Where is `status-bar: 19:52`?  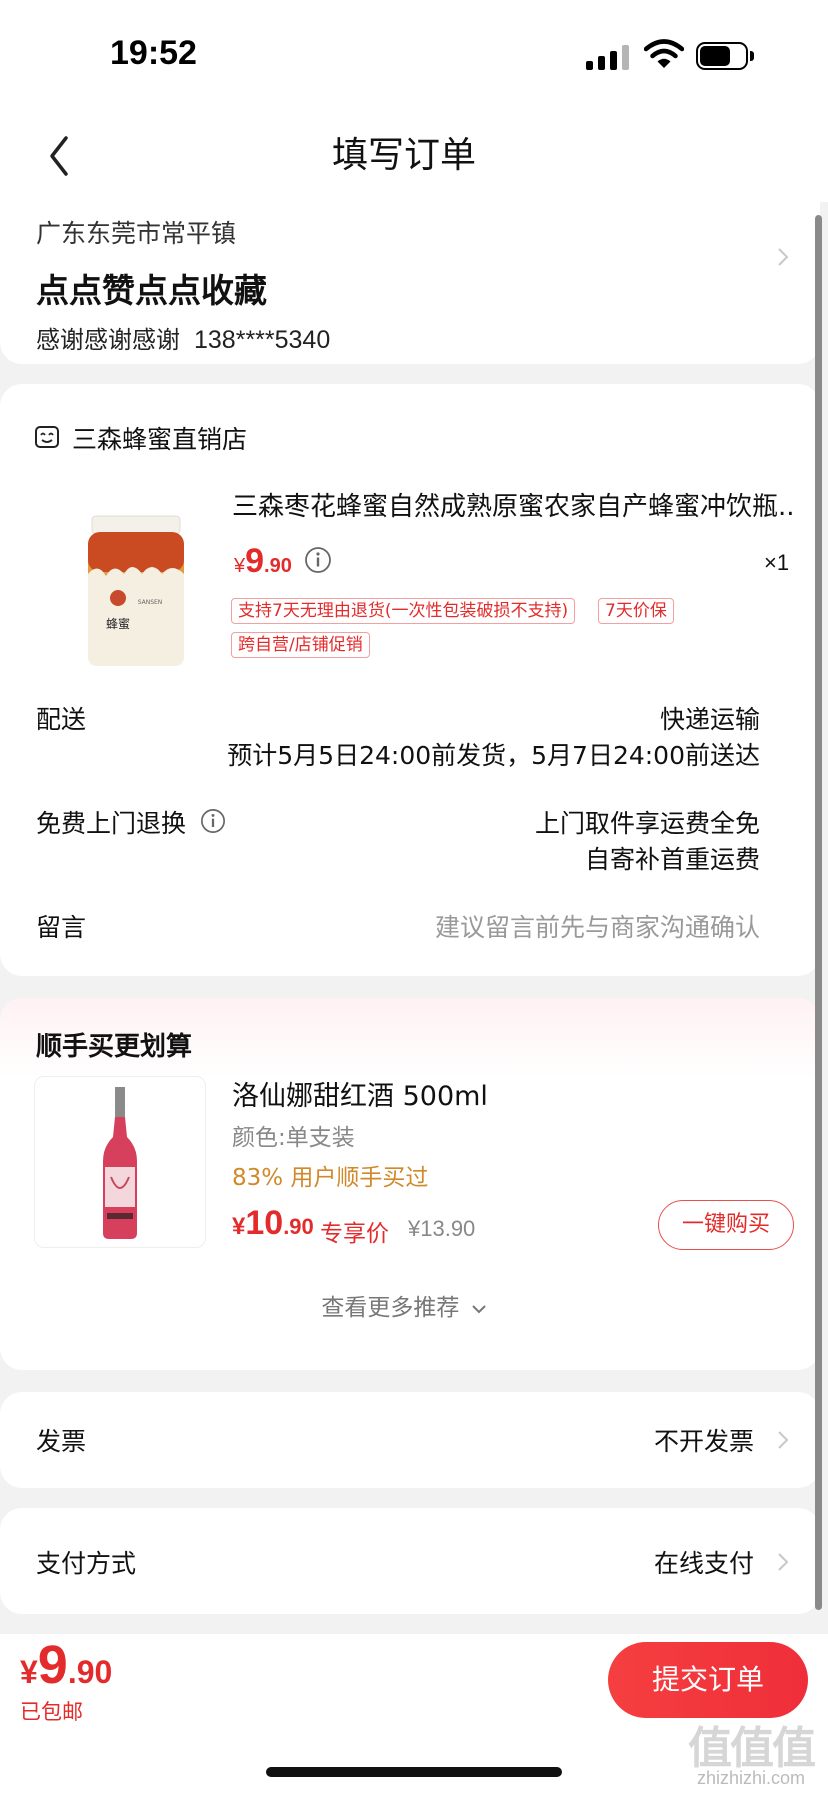
status-bar: 19:52 is located at coordinates (414, 55).